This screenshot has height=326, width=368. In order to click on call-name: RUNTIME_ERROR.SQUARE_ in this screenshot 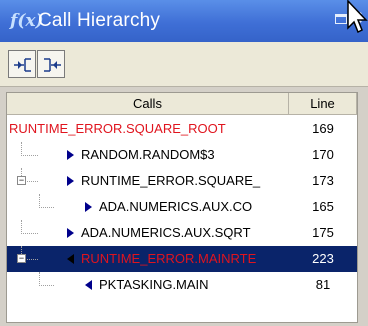, I will do `click(171, 180)`.